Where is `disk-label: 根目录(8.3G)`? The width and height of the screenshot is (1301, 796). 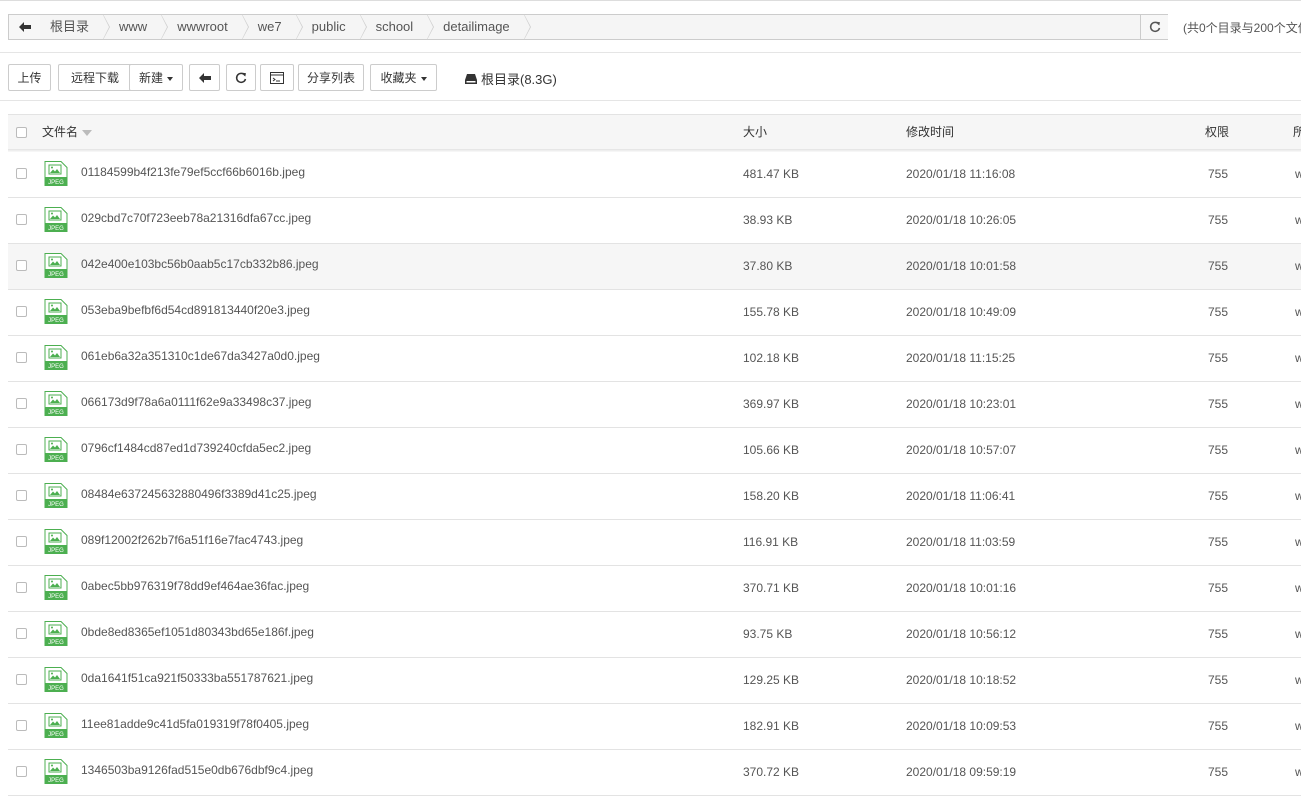 disk-label: 根目录(8.3G) is located at coordinates (519, 79).